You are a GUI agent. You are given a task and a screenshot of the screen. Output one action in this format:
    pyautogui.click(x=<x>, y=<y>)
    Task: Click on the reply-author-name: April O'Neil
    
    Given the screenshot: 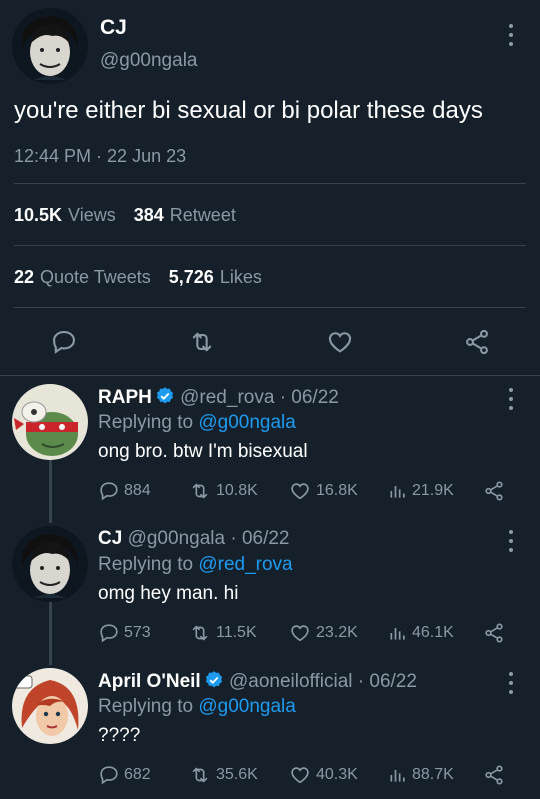 What is the action you would take?
    pyautogui.click(x=149, y=681)
    